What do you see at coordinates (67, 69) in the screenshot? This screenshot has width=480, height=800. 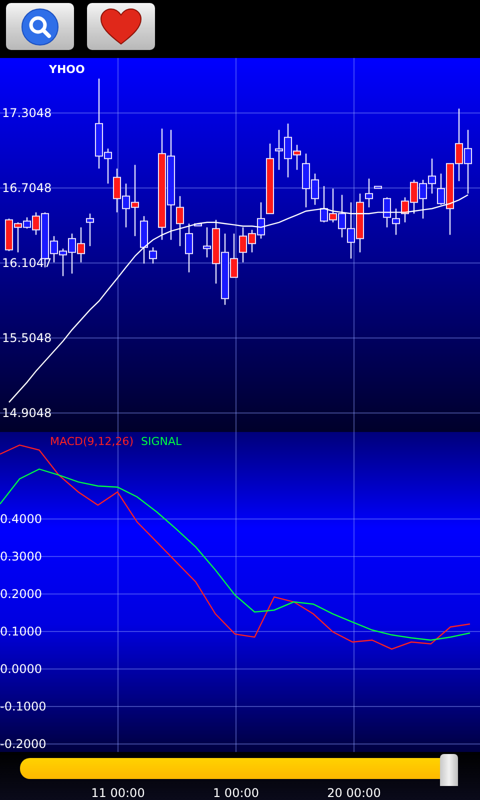 I see `chart-title: YHOO` at bounding box center [67, 69].